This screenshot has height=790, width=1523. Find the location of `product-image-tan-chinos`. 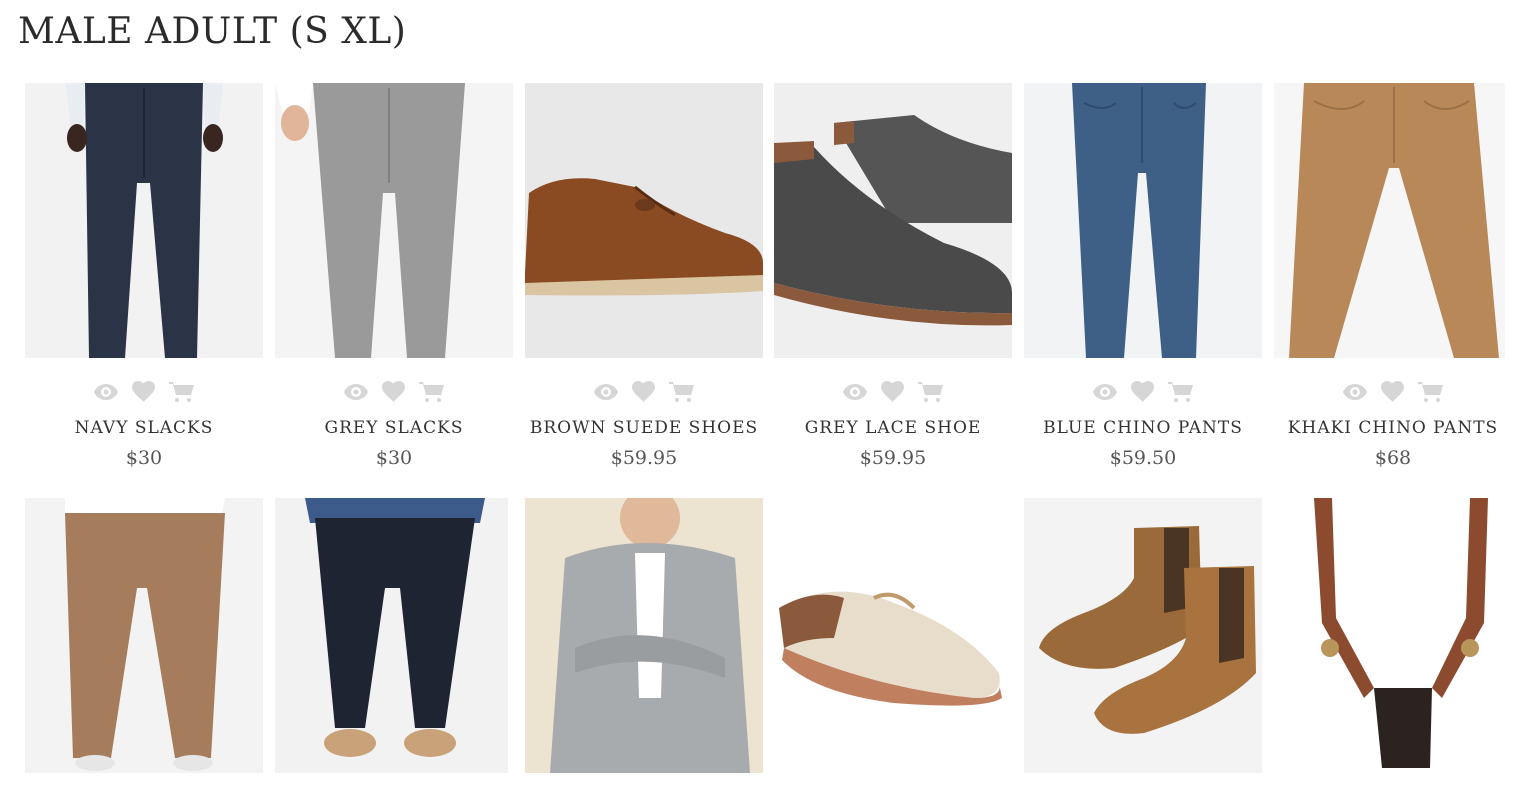

product-image-tan-chinos is located at coordinates (144, 635).